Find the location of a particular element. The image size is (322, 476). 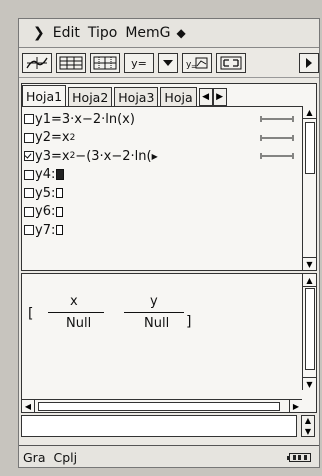

tab-scroll-left-button: ◀ is located at coordinates (205, 97).